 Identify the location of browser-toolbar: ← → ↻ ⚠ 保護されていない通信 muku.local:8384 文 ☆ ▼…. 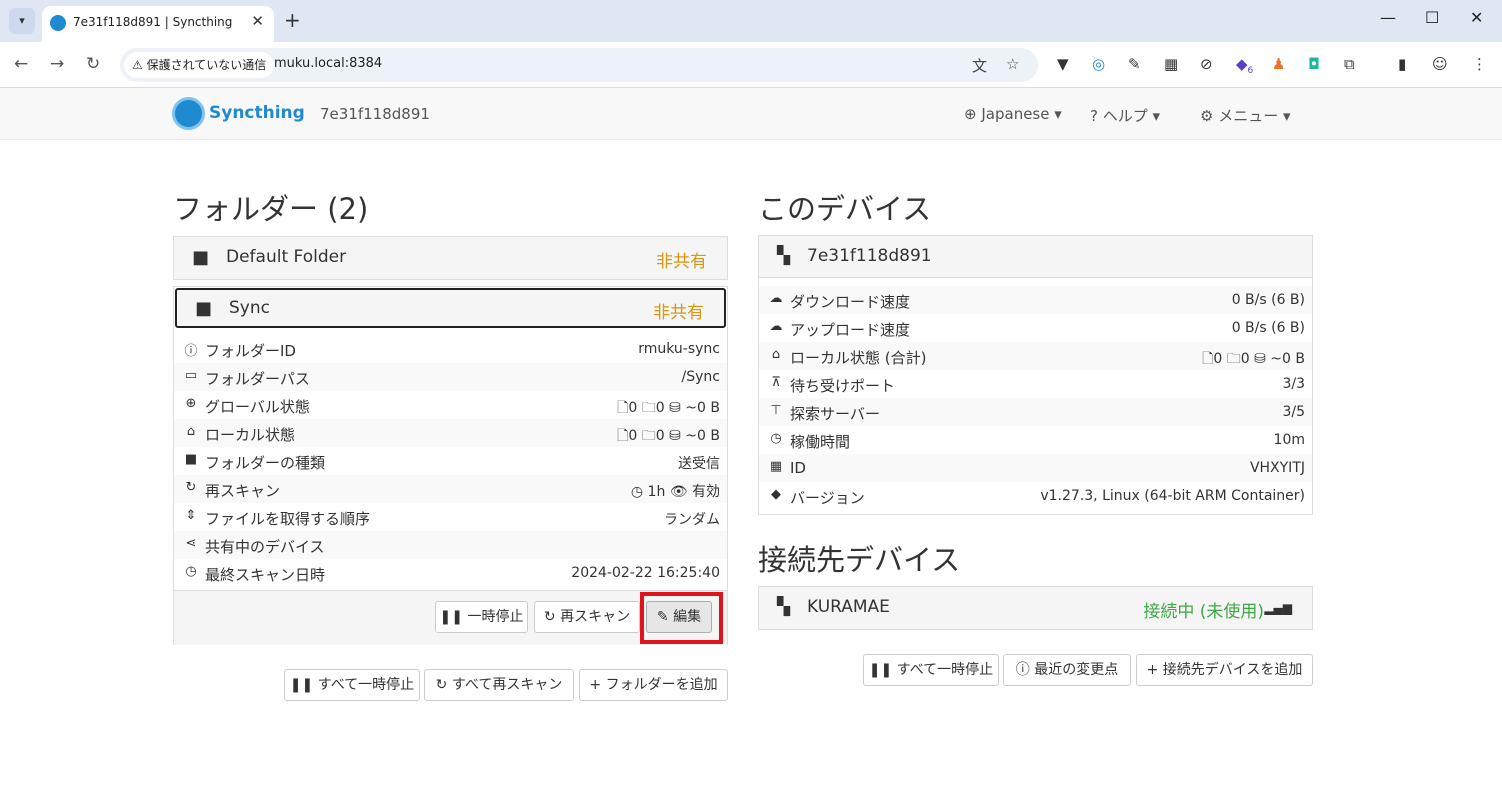
(751, 65).